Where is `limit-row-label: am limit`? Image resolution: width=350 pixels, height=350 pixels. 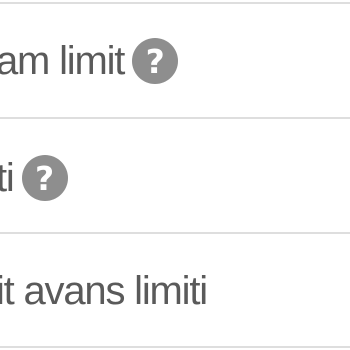
limit-row-label: am limit is located at coordinates (62, 61).